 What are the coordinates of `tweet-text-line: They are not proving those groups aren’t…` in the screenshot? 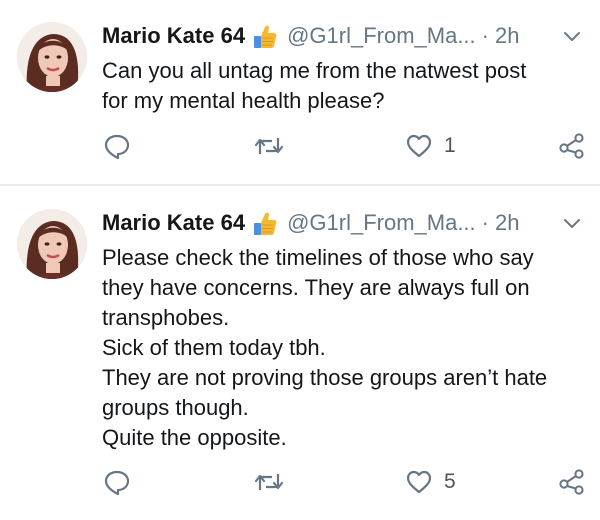 It's located at (325, 377).